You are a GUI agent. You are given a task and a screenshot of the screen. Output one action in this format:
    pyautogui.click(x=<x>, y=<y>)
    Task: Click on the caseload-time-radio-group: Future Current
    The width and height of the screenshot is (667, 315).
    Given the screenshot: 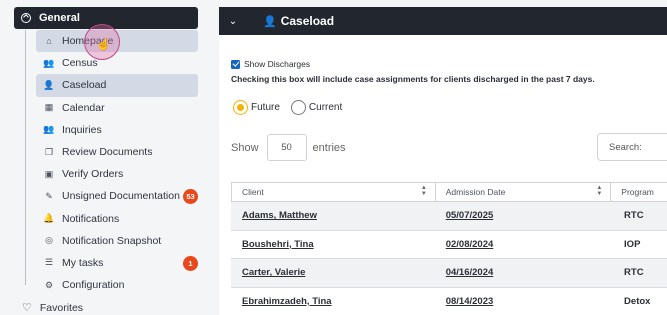 What is the action you would take?
    pyautogui.click(x=293, y=107)
    